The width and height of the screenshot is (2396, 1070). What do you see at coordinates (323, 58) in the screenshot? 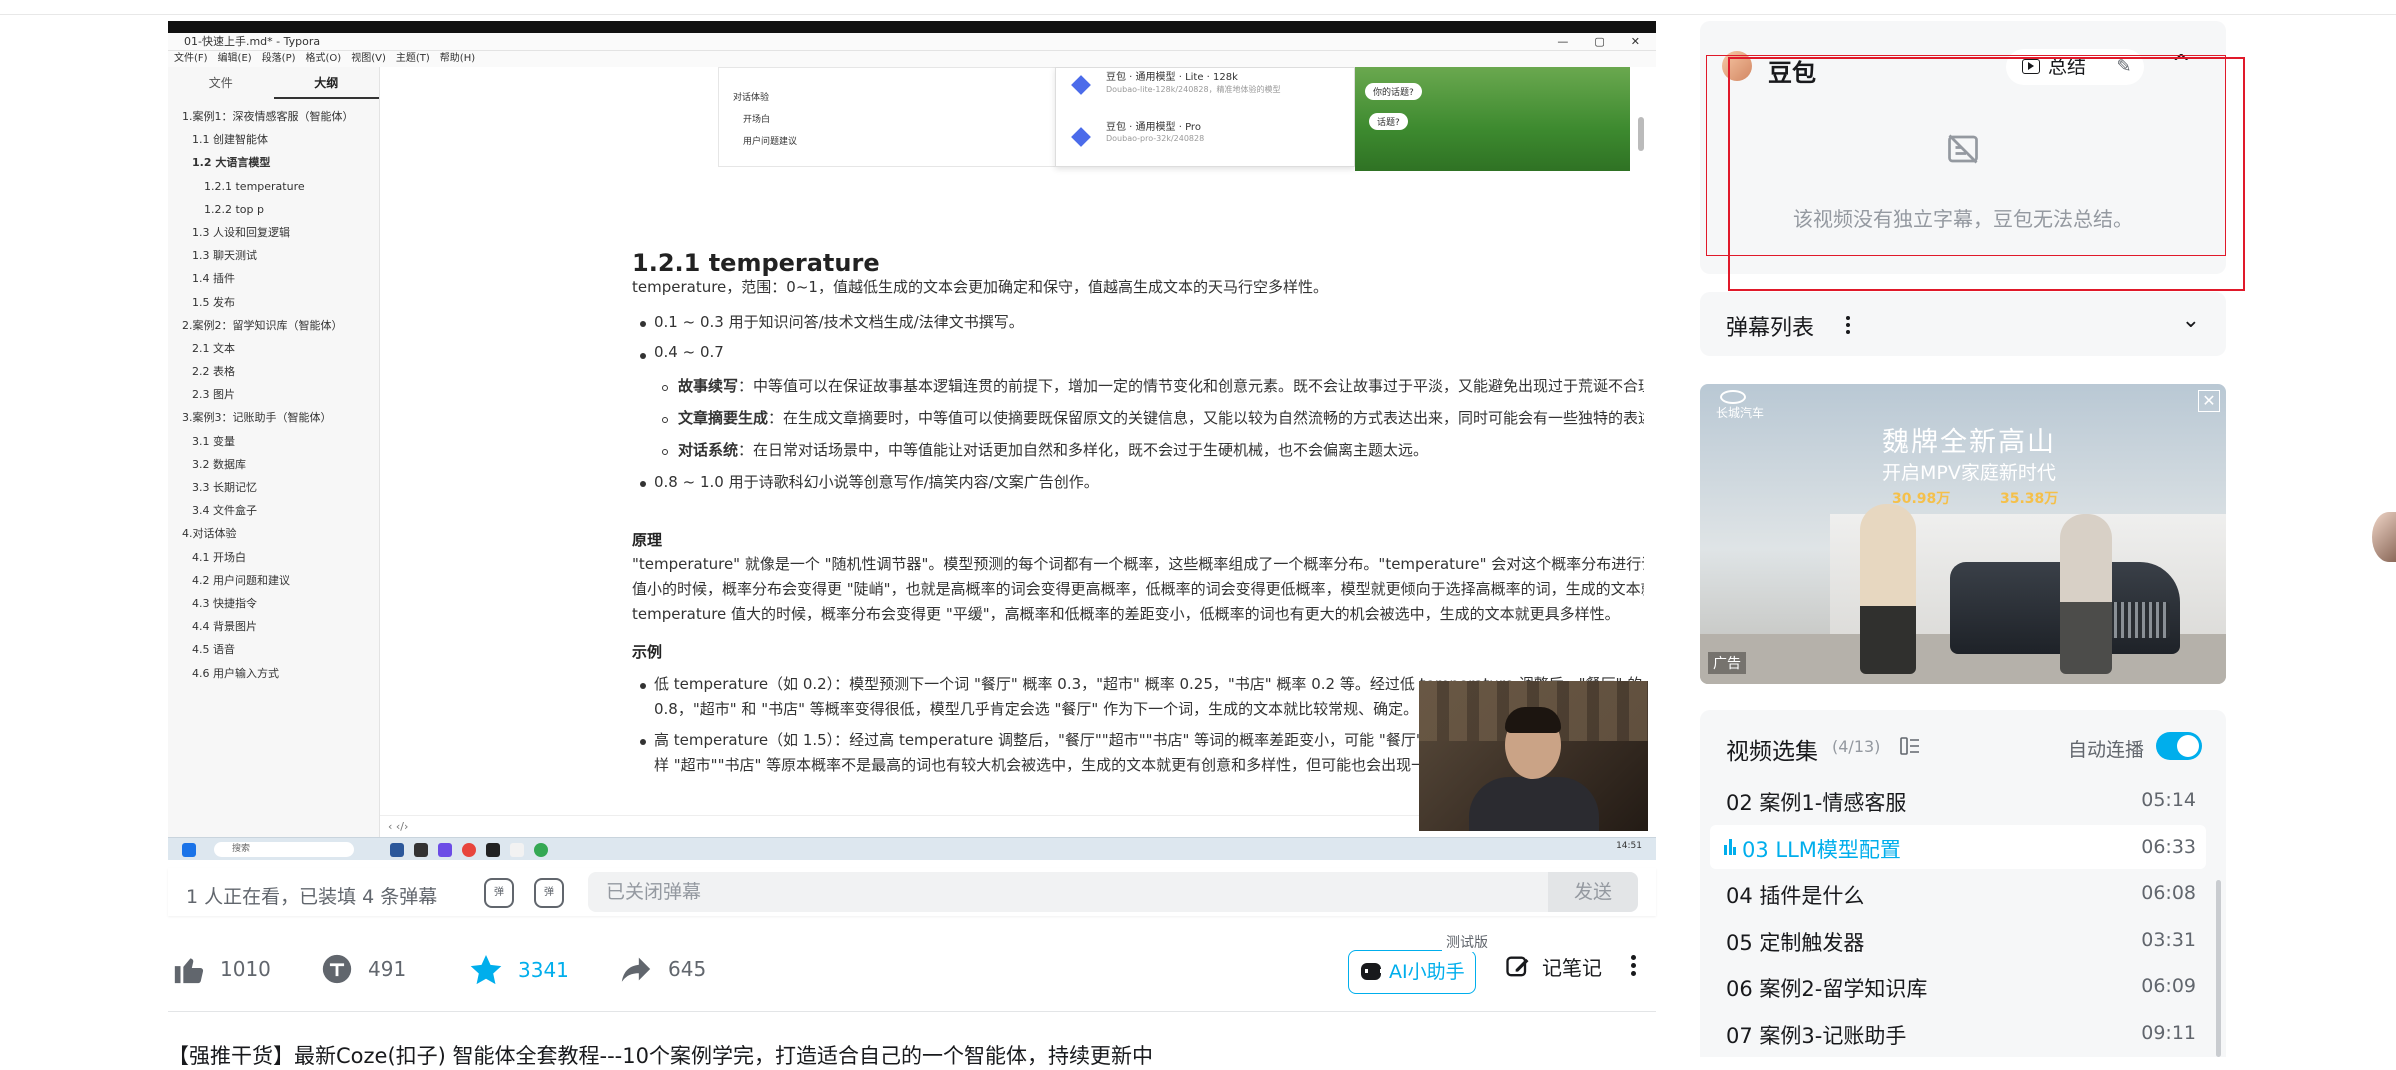
I see `menu-format: 格式(O)` at bounding box center [323, 58].